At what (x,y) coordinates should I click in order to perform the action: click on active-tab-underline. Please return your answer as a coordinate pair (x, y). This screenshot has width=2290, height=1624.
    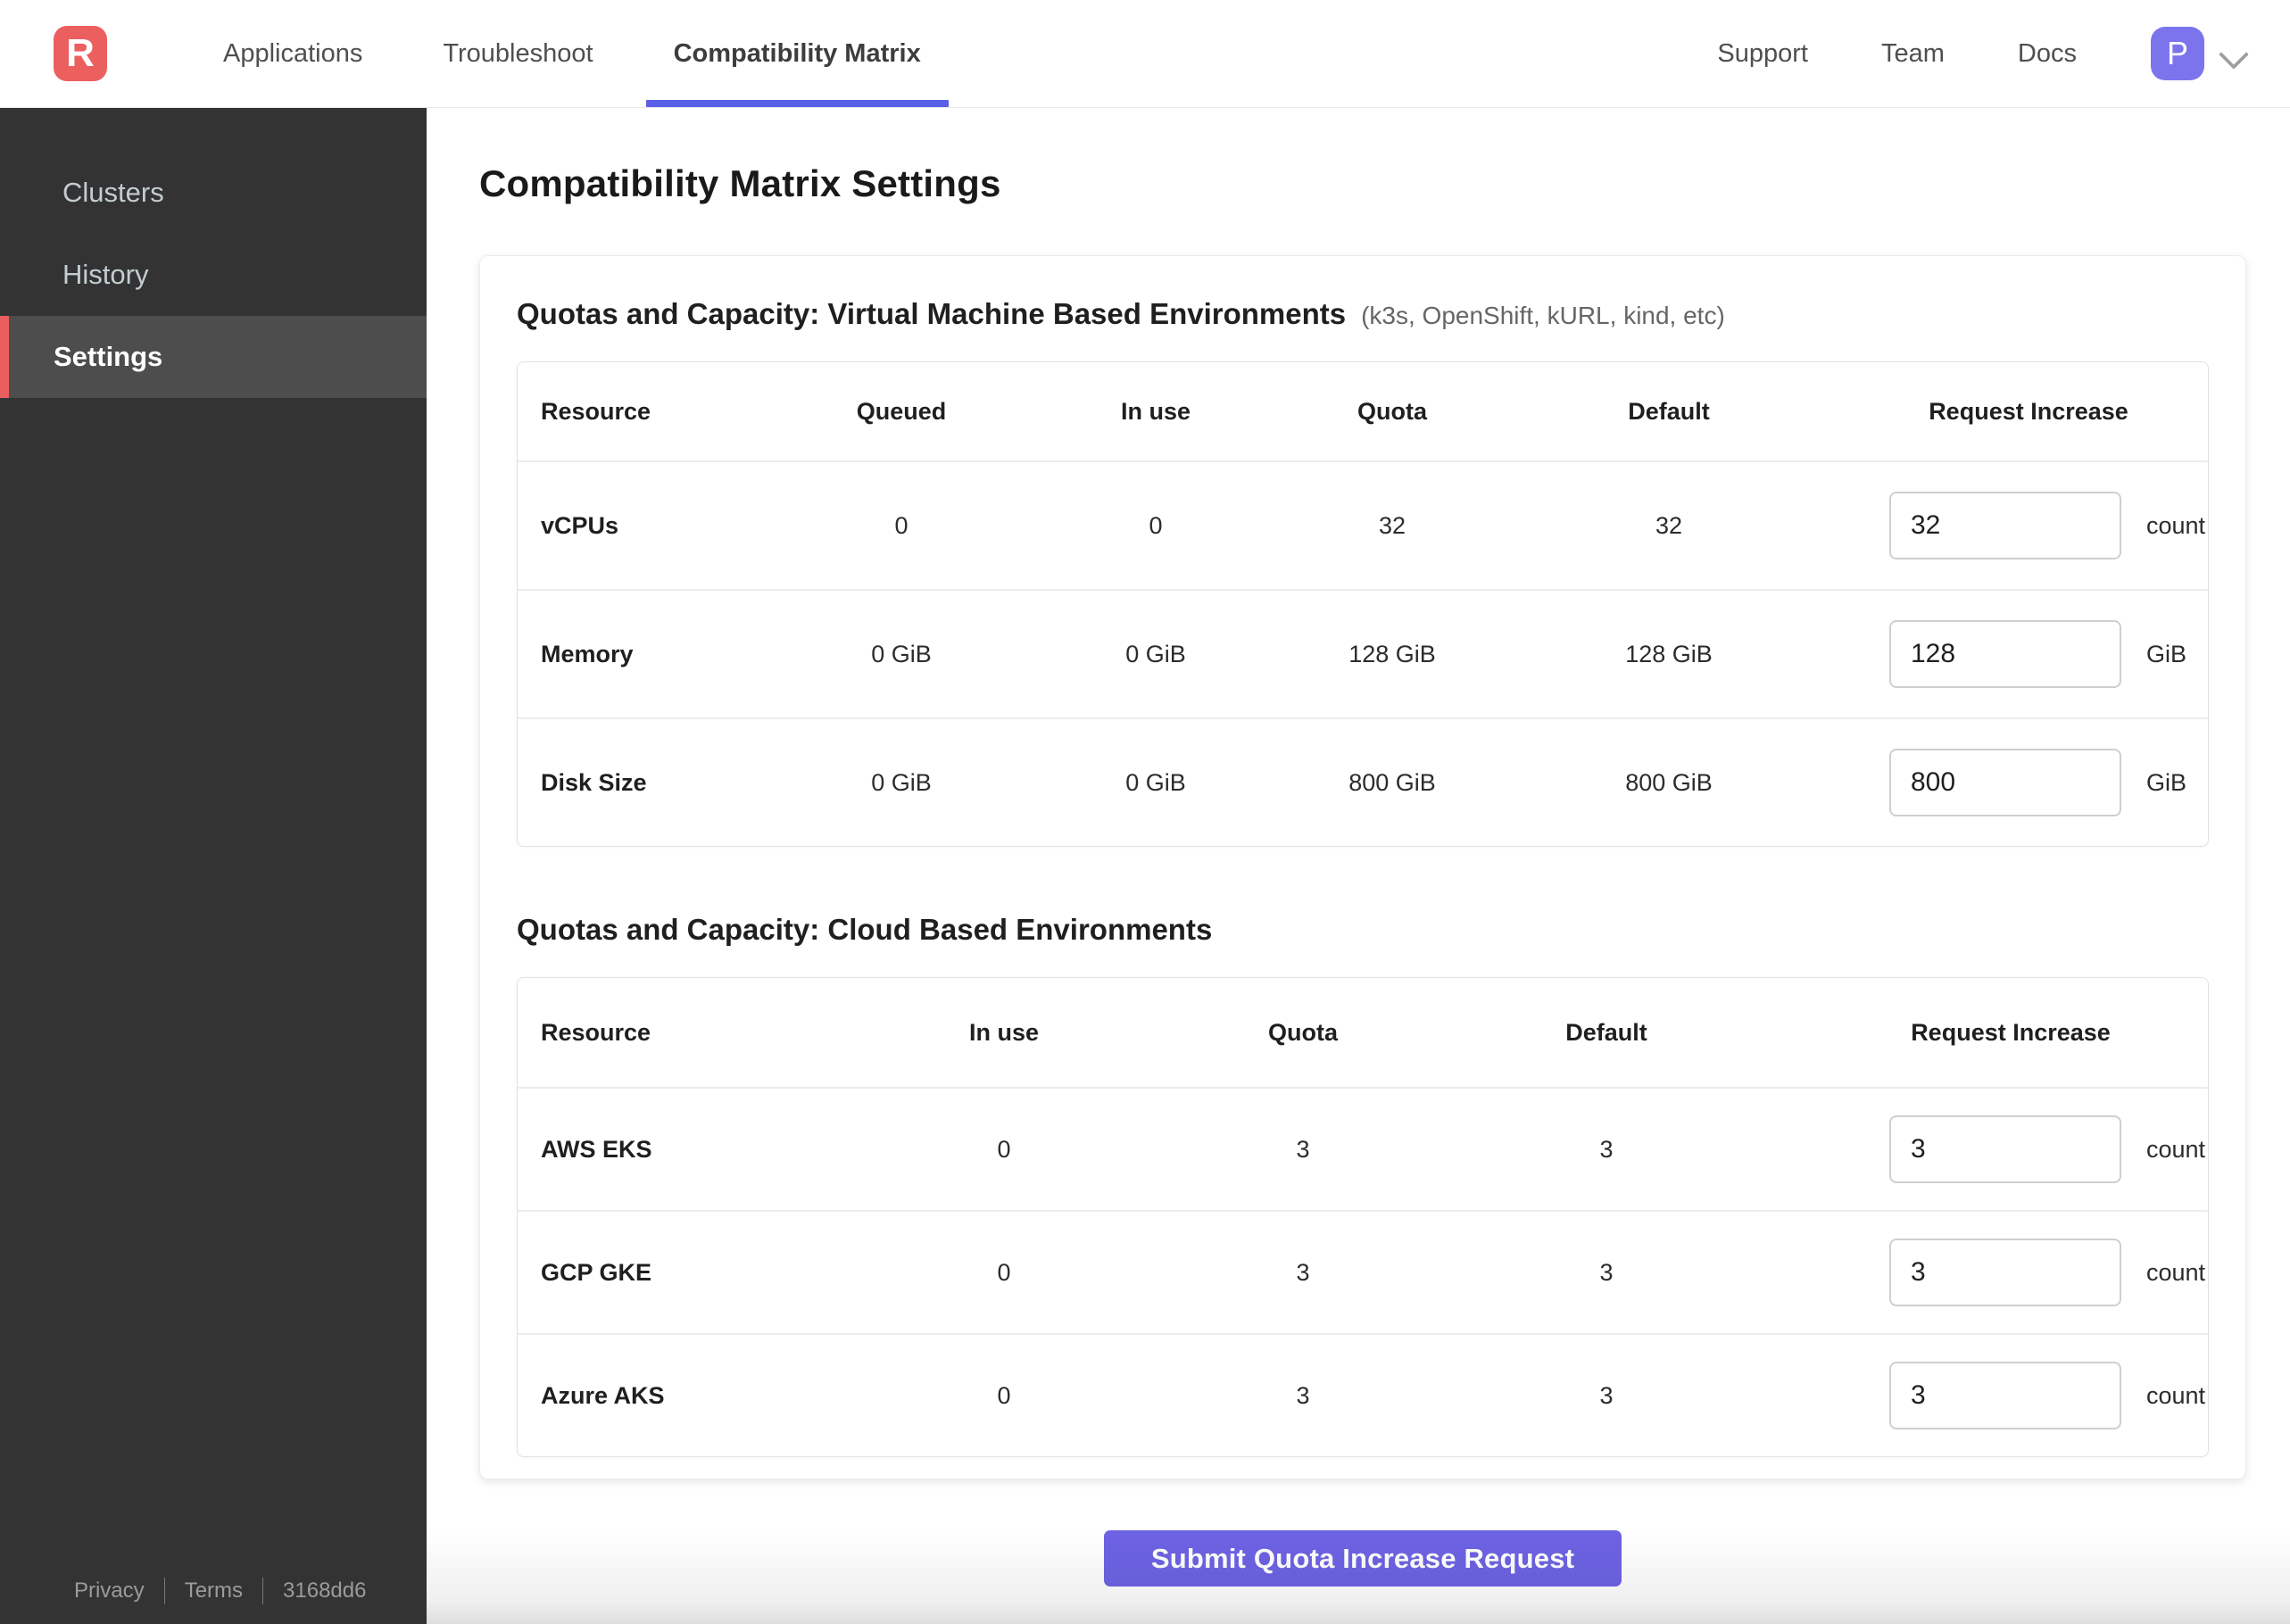
    Looking at the image, I should click on (797, 103).